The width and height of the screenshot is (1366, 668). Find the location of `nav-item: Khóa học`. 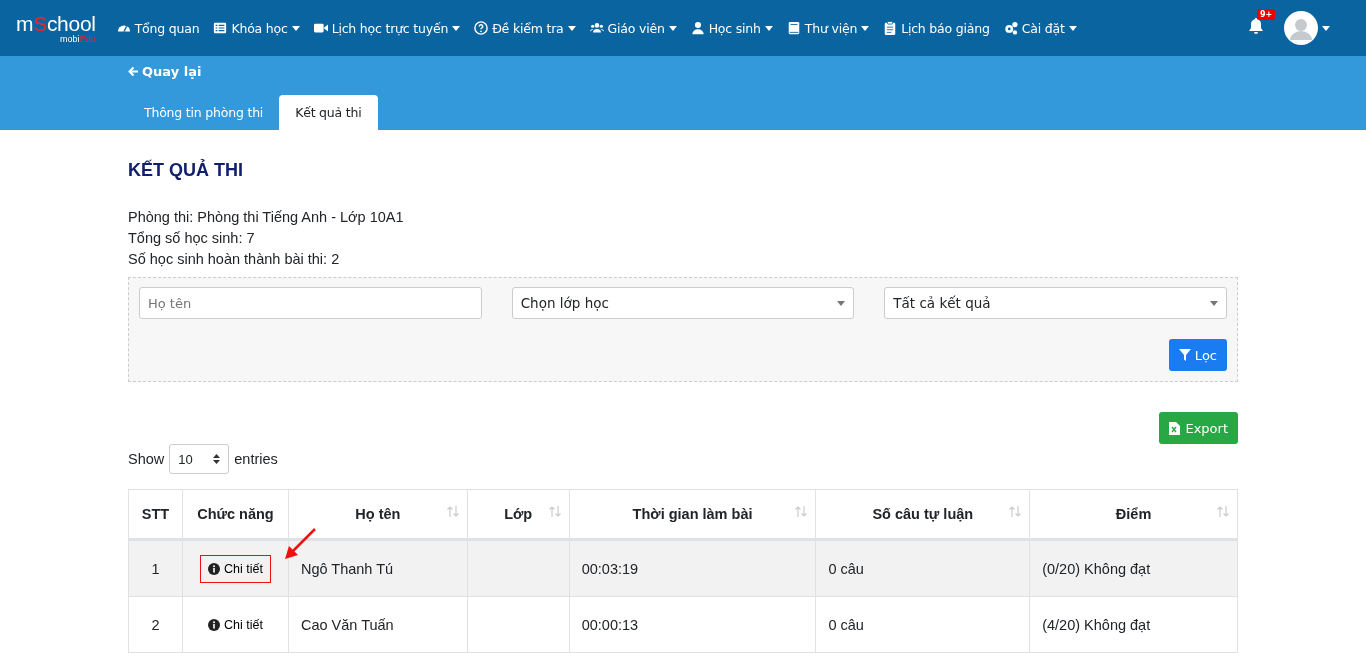

nav-item: Khóa học is located at coordinates (256, 28).